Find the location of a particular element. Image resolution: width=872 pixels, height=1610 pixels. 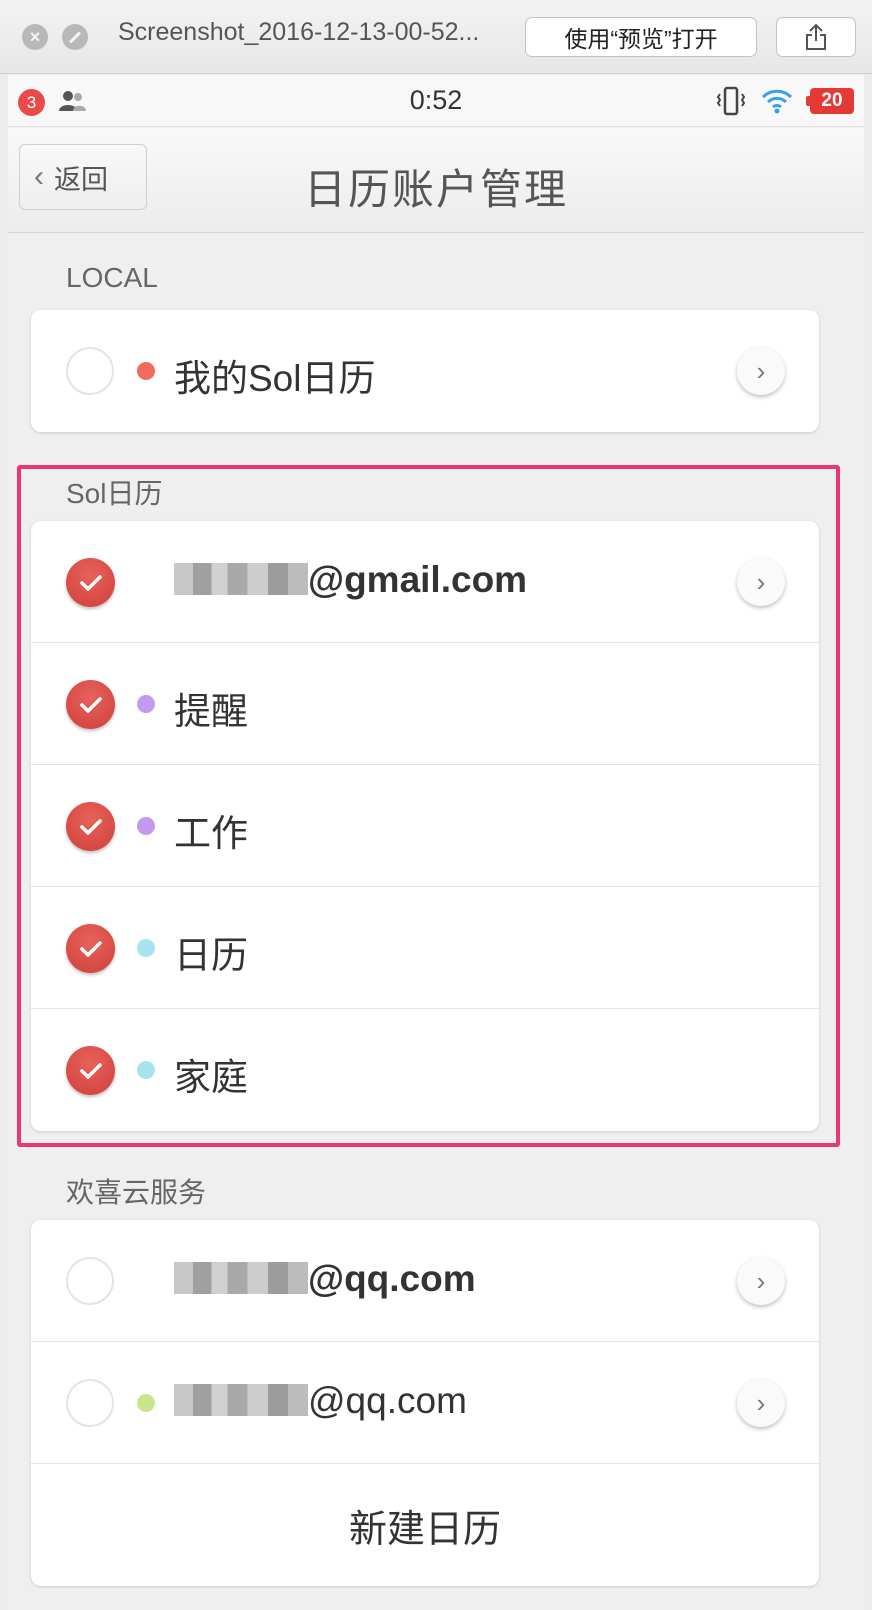

status-bar: 3 0:52 20 is located at coordinates (436, 101).